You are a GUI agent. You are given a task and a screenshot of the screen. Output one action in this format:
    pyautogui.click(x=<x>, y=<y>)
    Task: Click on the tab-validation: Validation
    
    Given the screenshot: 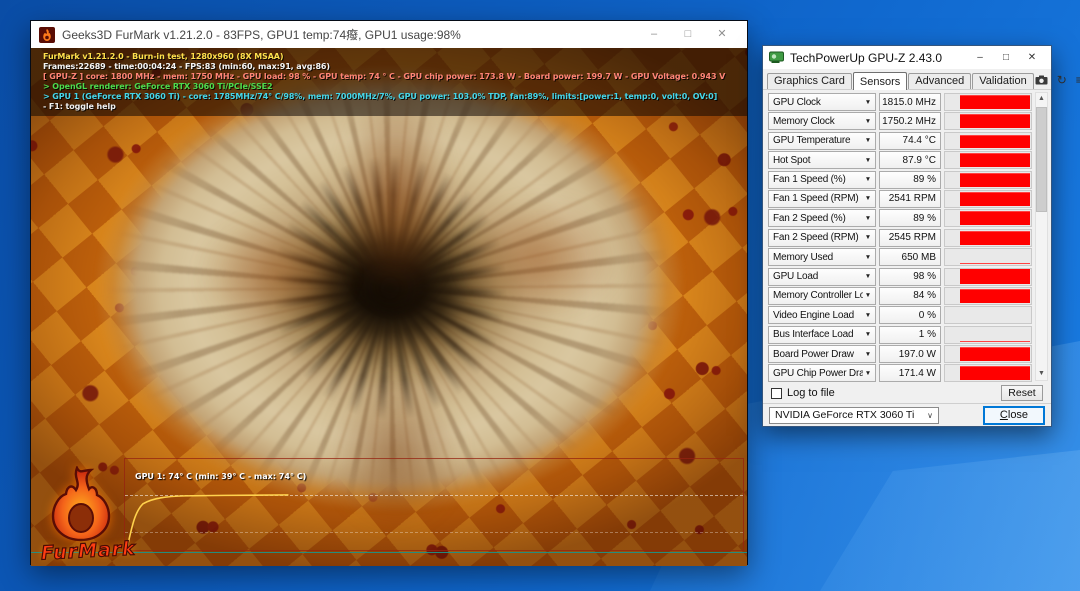 What is the action you would take?
    pyautogui.click(x=1003, y=81)
    